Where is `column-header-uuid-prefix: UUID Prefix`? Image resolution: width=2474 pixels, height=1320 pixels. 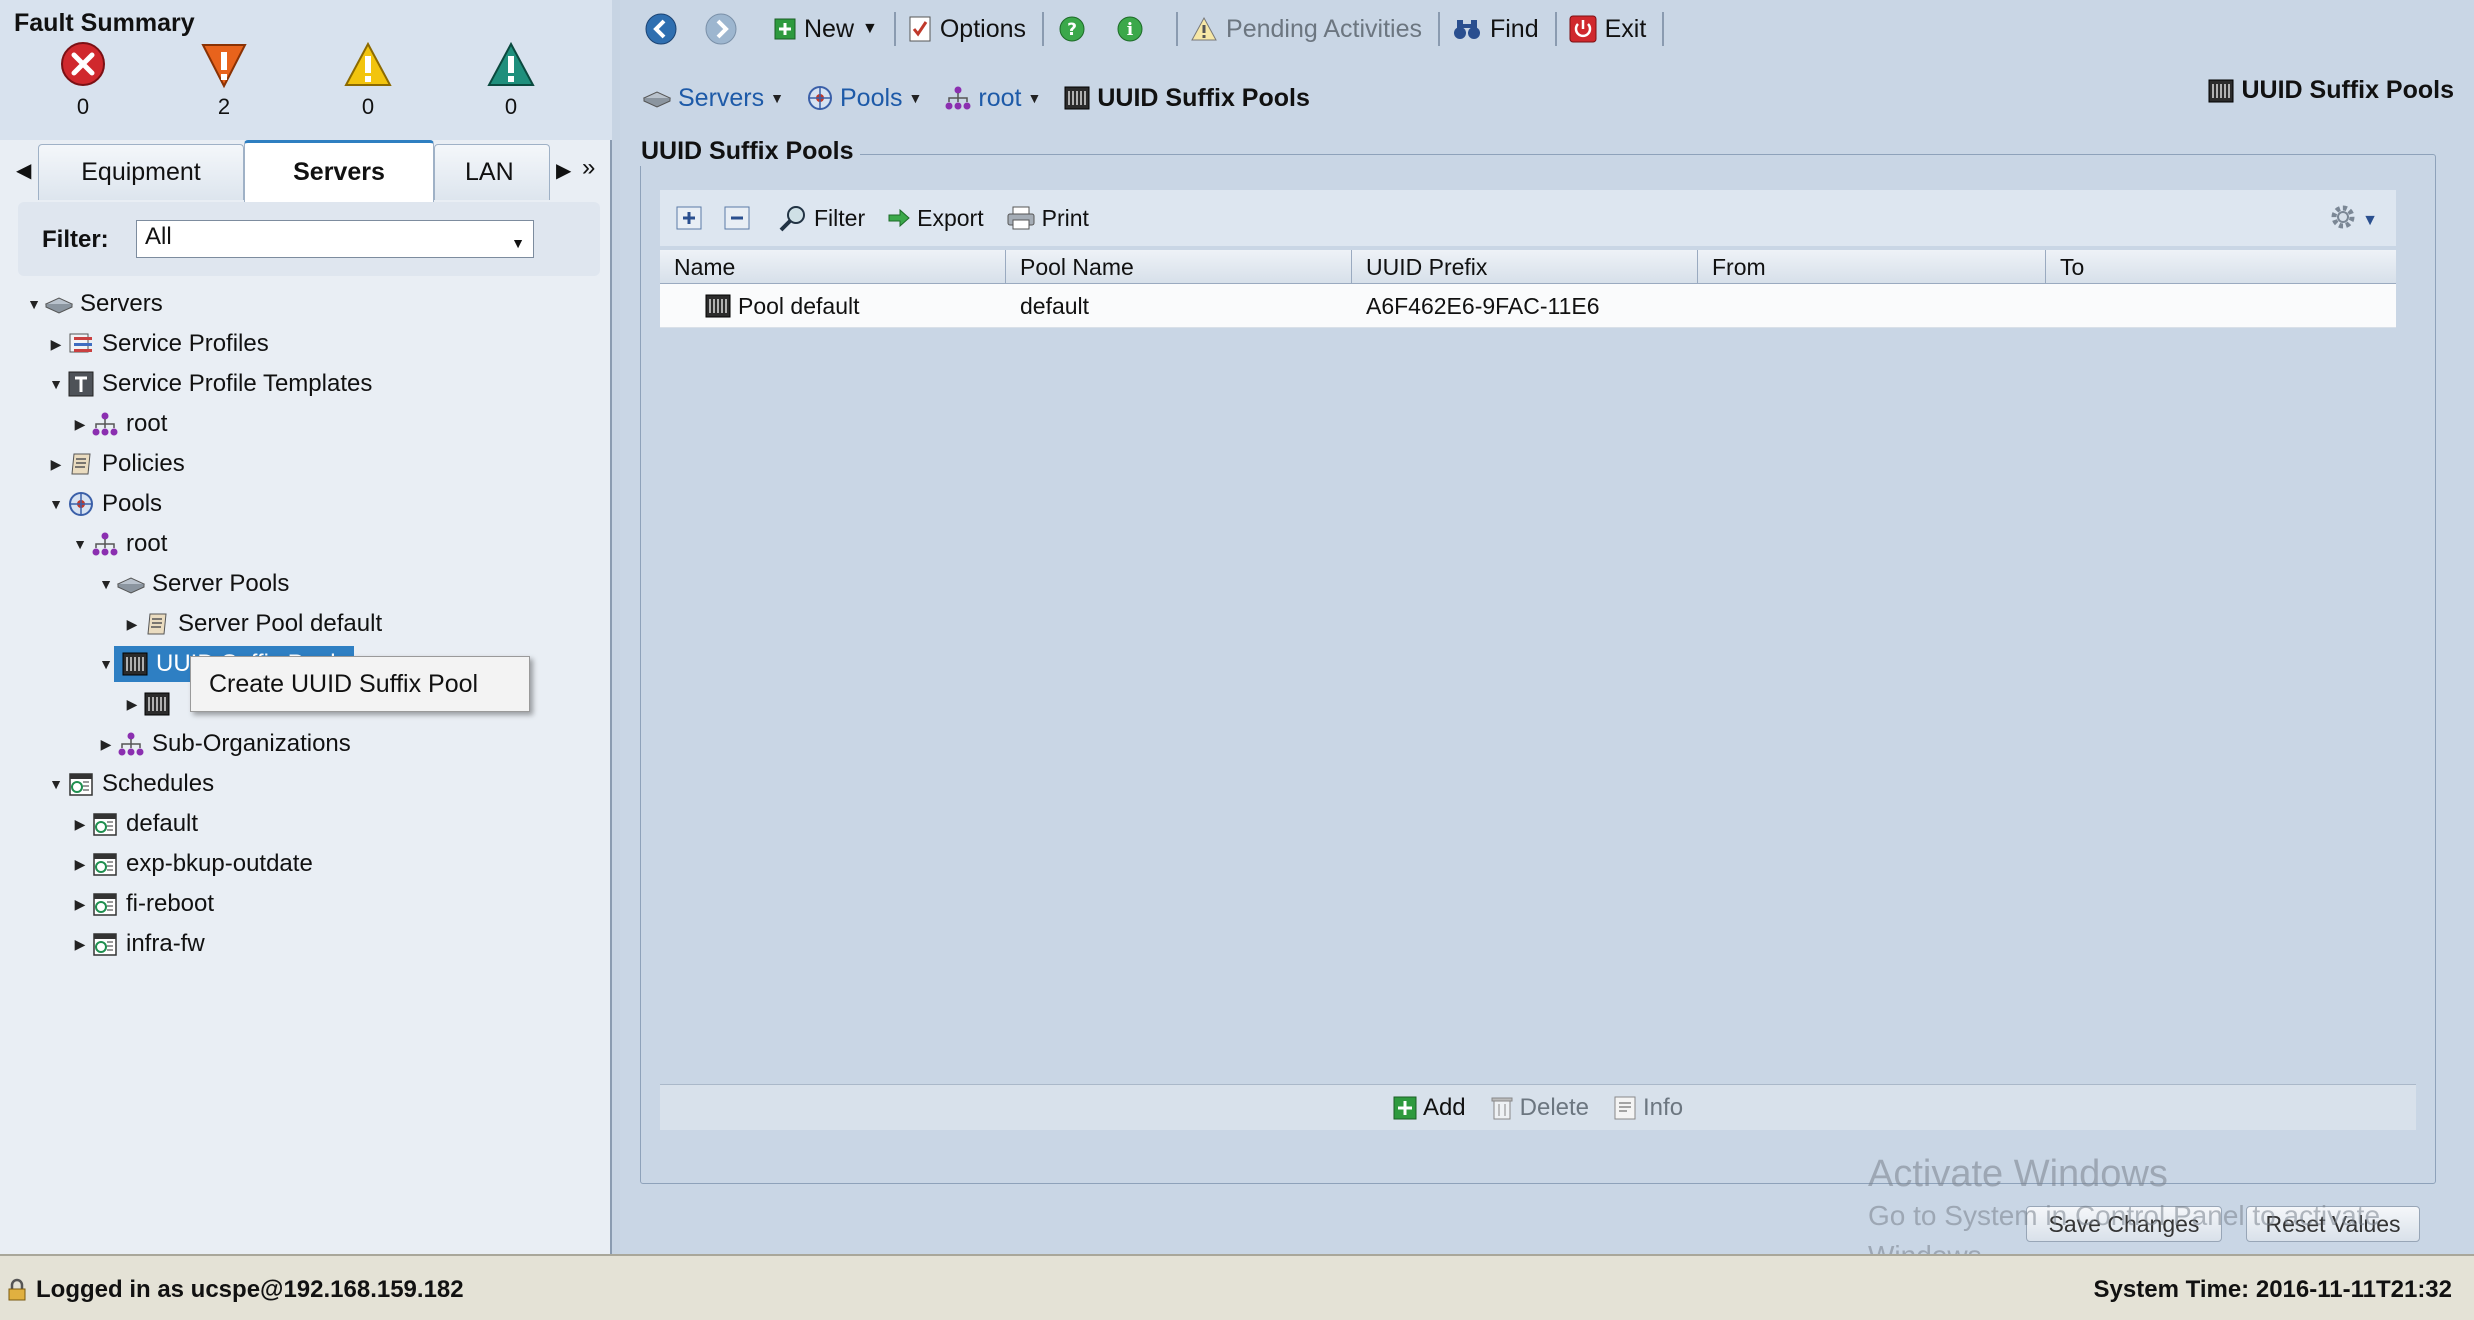
column-header-uuid-prefix: UUID Prefix is located at coordinates (1525, 267).